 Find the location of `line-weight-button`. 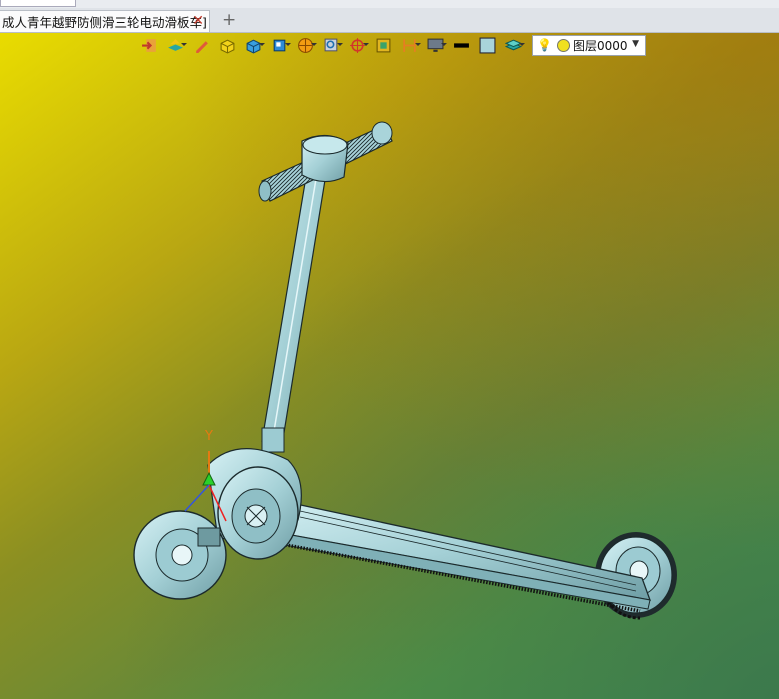

line-weight-button is located at coordinates (461, 45).